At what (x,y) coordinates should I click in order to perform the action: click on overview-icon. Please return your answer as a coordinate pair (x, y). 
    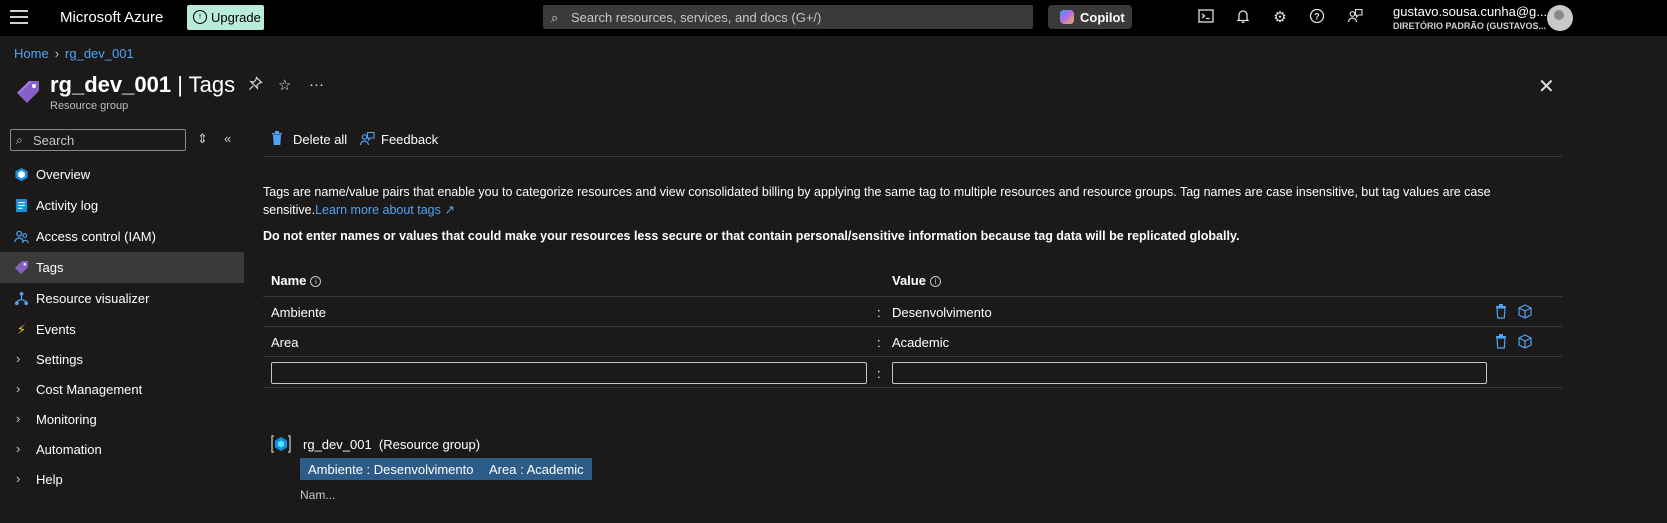
    Looking at the image, I should click on (21, 174).